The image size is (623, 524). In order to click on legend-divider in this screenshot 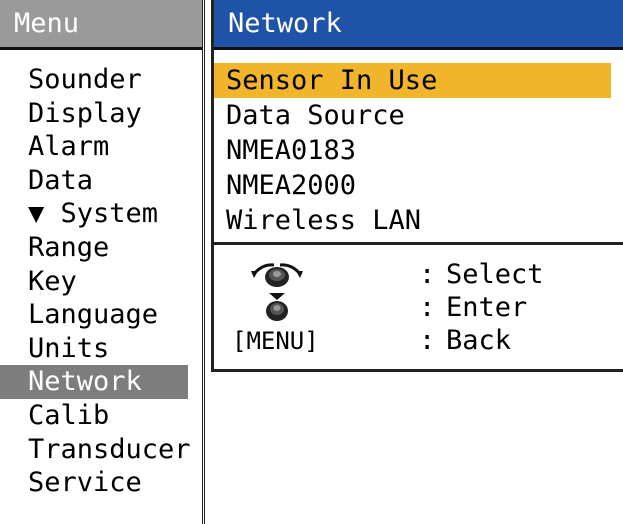, I will do `click(418, 243)`.